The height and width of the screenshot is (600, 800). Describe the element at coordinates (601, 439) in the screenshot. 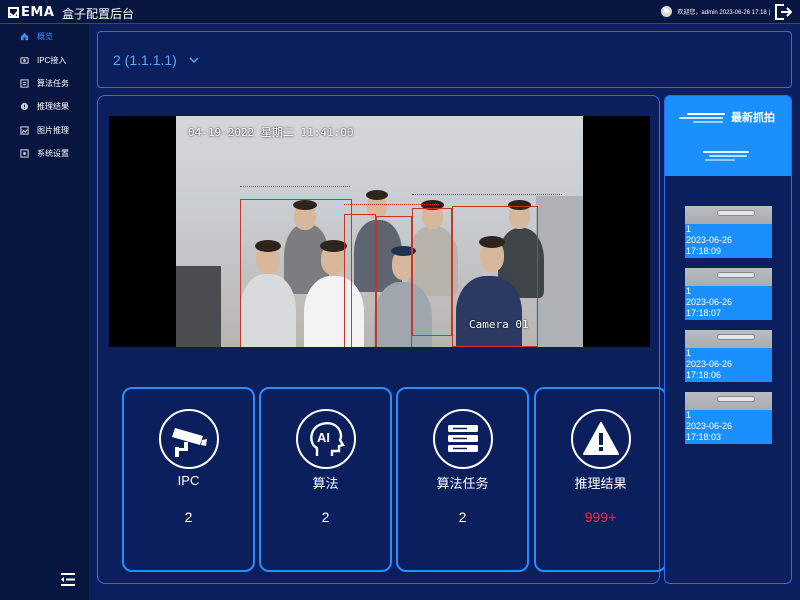

I see `warning-icon` at that location.